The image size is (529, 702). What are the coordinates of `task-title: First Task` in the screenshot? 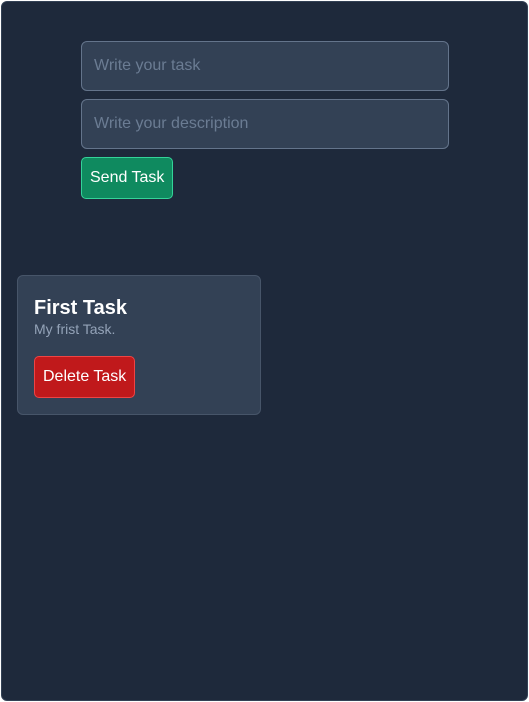 It's located at (80, 308).